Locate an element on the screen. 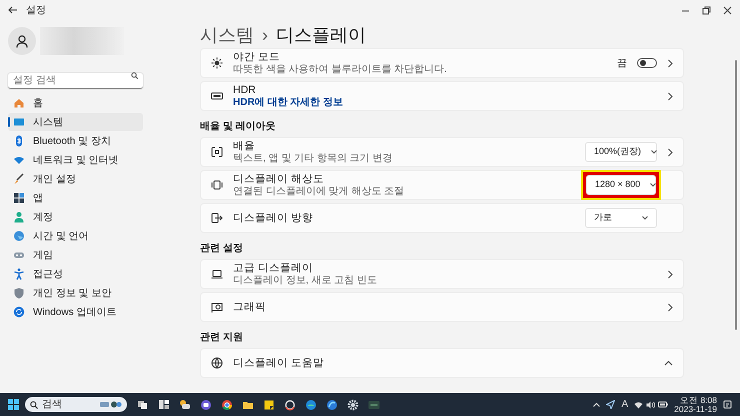  taskbar-search: 검색 is located at coordinates (76, 404).